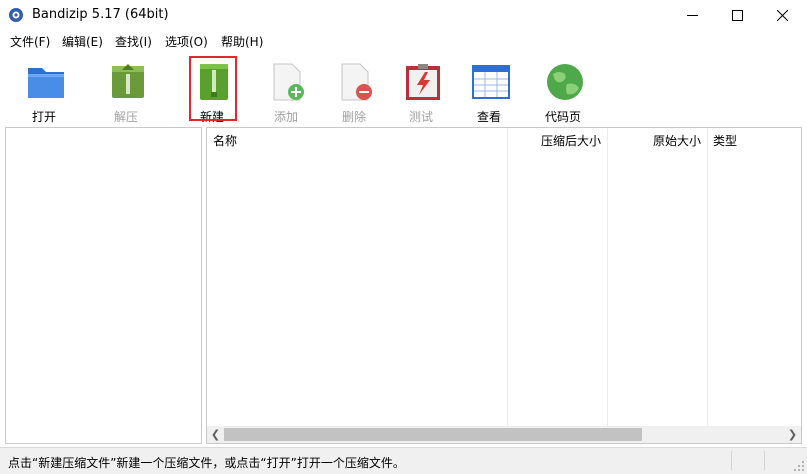 The width and height of the screenshot is (807, 474). I want to click on delete-label: 删除, so click(353, 117).